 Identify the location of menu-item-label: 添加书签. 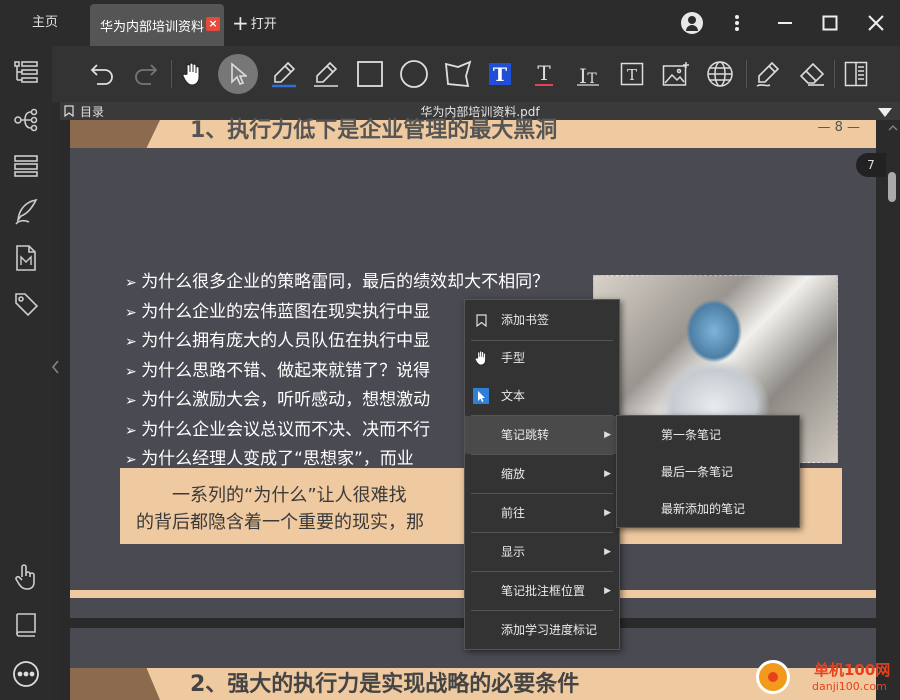
(525, 320).